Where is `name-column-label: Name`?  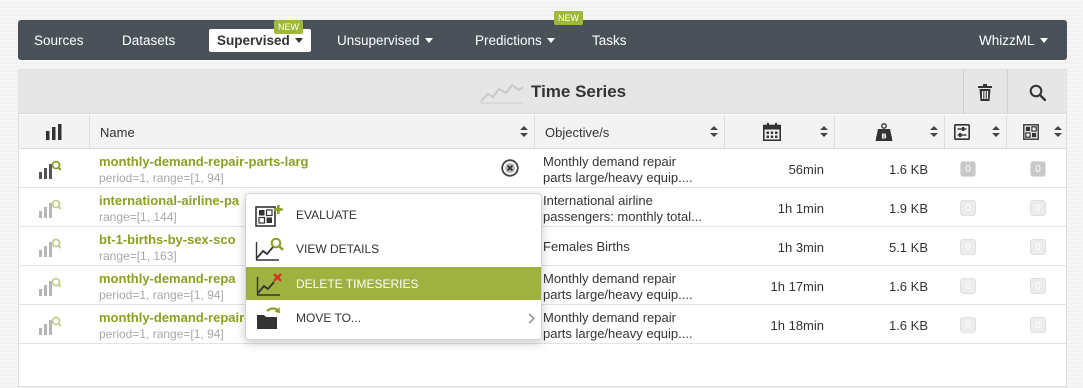
name-column-label: Name is located at coordinates (117, 132).